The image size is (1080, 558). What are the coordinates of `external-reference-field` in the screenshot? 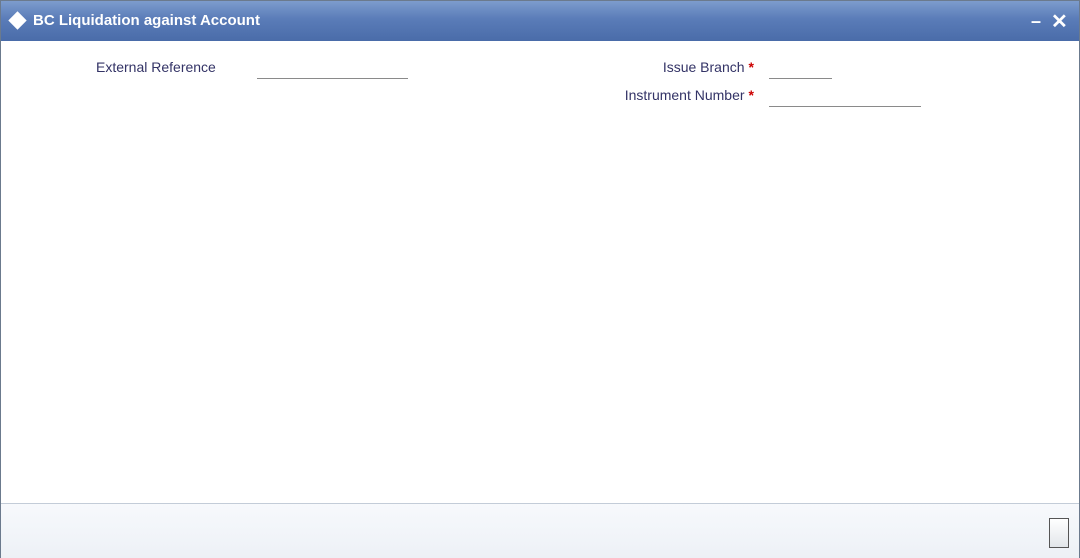 It's located at (332, 70).